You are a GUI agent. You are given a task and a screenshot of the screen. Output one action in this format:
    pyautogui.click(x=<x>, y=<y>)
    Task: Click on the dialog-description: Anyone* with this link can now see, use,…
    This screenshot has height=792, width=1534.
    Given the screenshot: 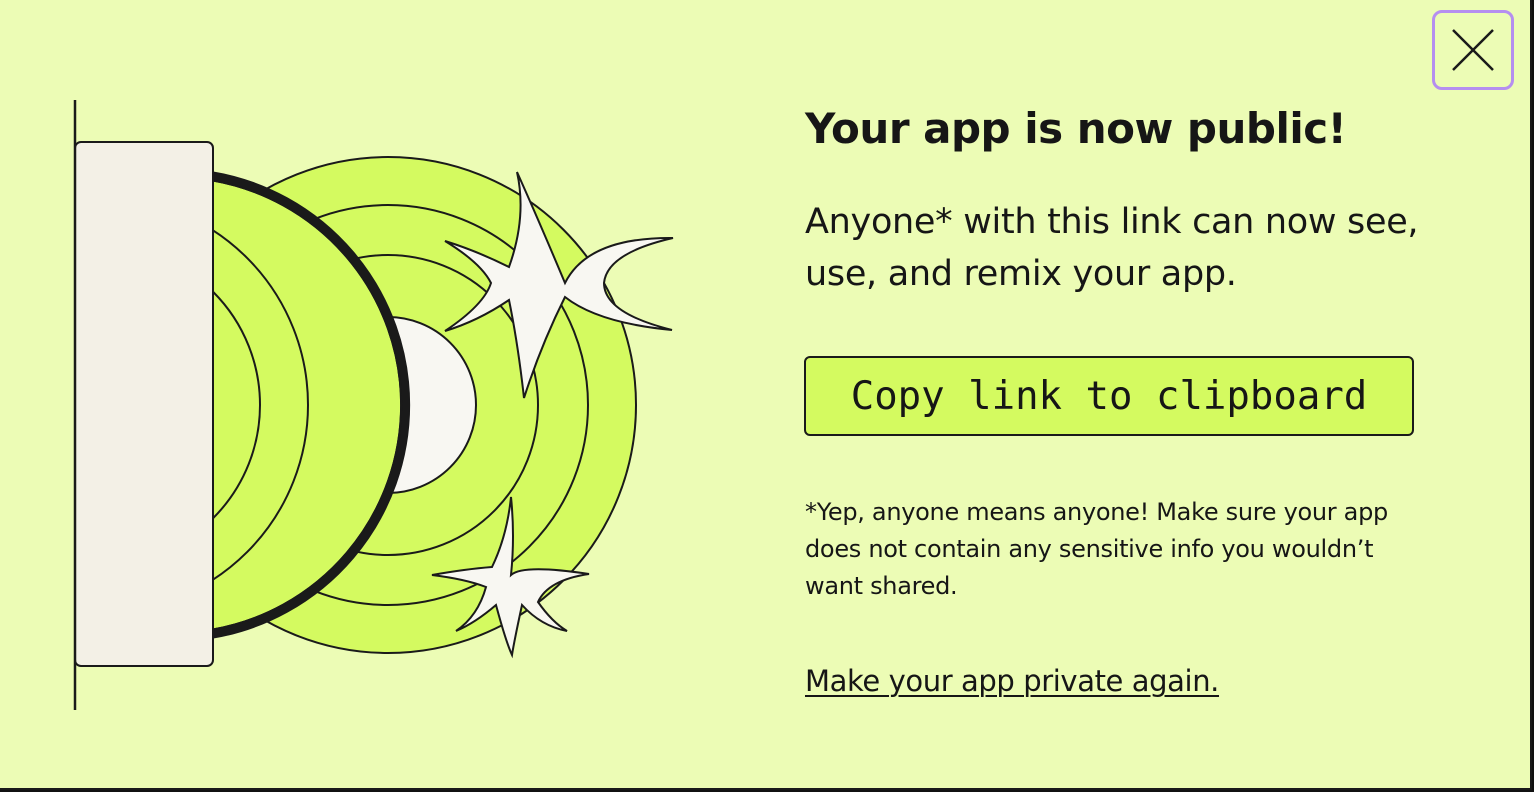 What is the action you would take?
    pyautogui.click(x=1112, y=248)
    